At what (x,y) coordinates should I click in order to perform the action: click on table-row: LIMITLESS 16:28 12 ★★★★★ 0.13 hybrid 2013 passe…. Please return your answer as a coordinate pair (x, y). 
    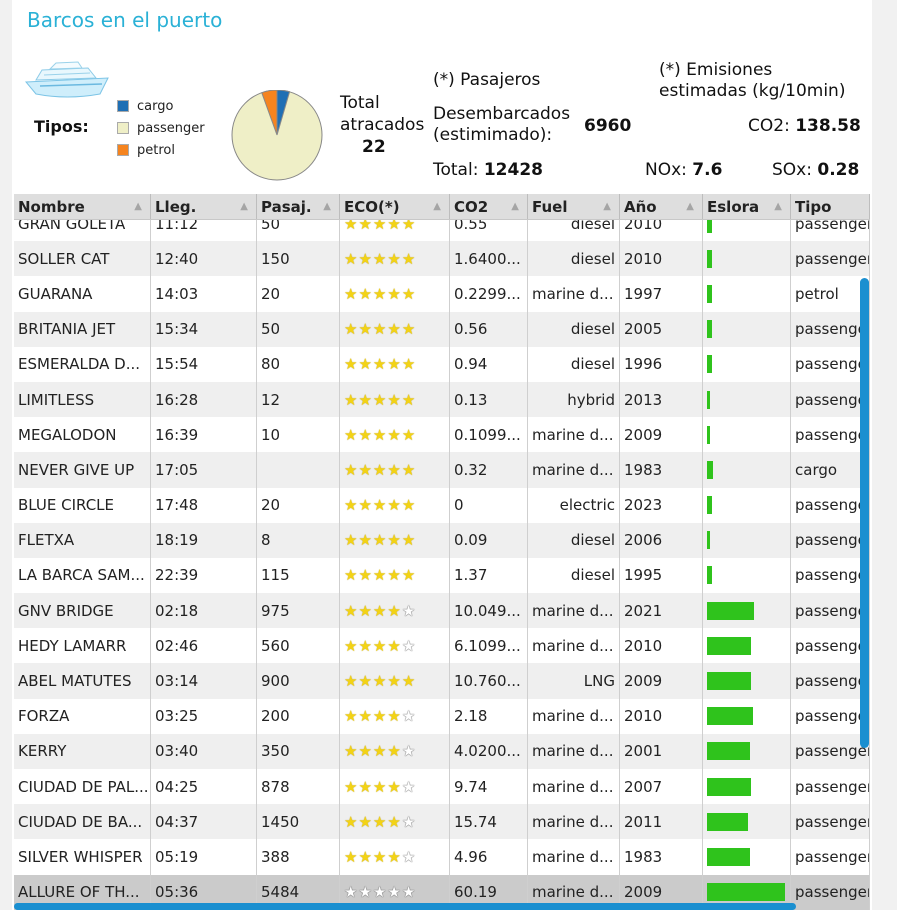
    Looking at the image, I should click on (442, 399).